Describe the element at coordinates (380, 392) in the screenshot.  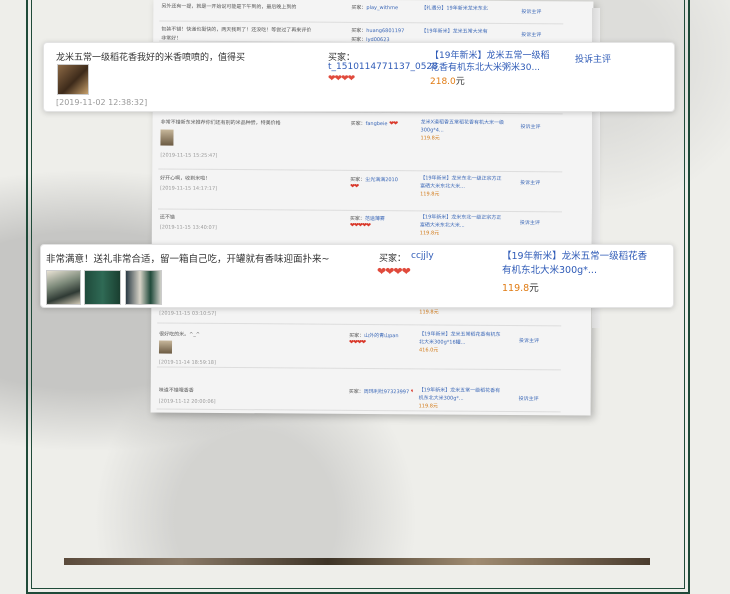
I see `paper-buyer: 买家：周玮利杜97323997 ❤❤❤` at that location.